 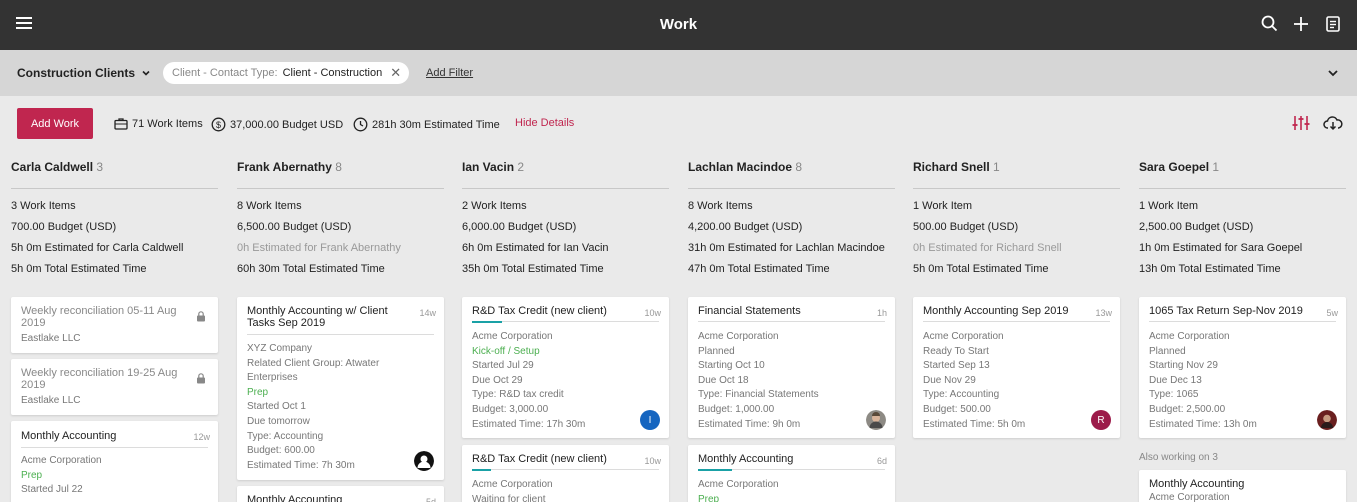 What do you see at coordinates (1242, 168) in the screenshot?
I see `column-header: Sara Goepel 1` at bounding box center [1242, 168].